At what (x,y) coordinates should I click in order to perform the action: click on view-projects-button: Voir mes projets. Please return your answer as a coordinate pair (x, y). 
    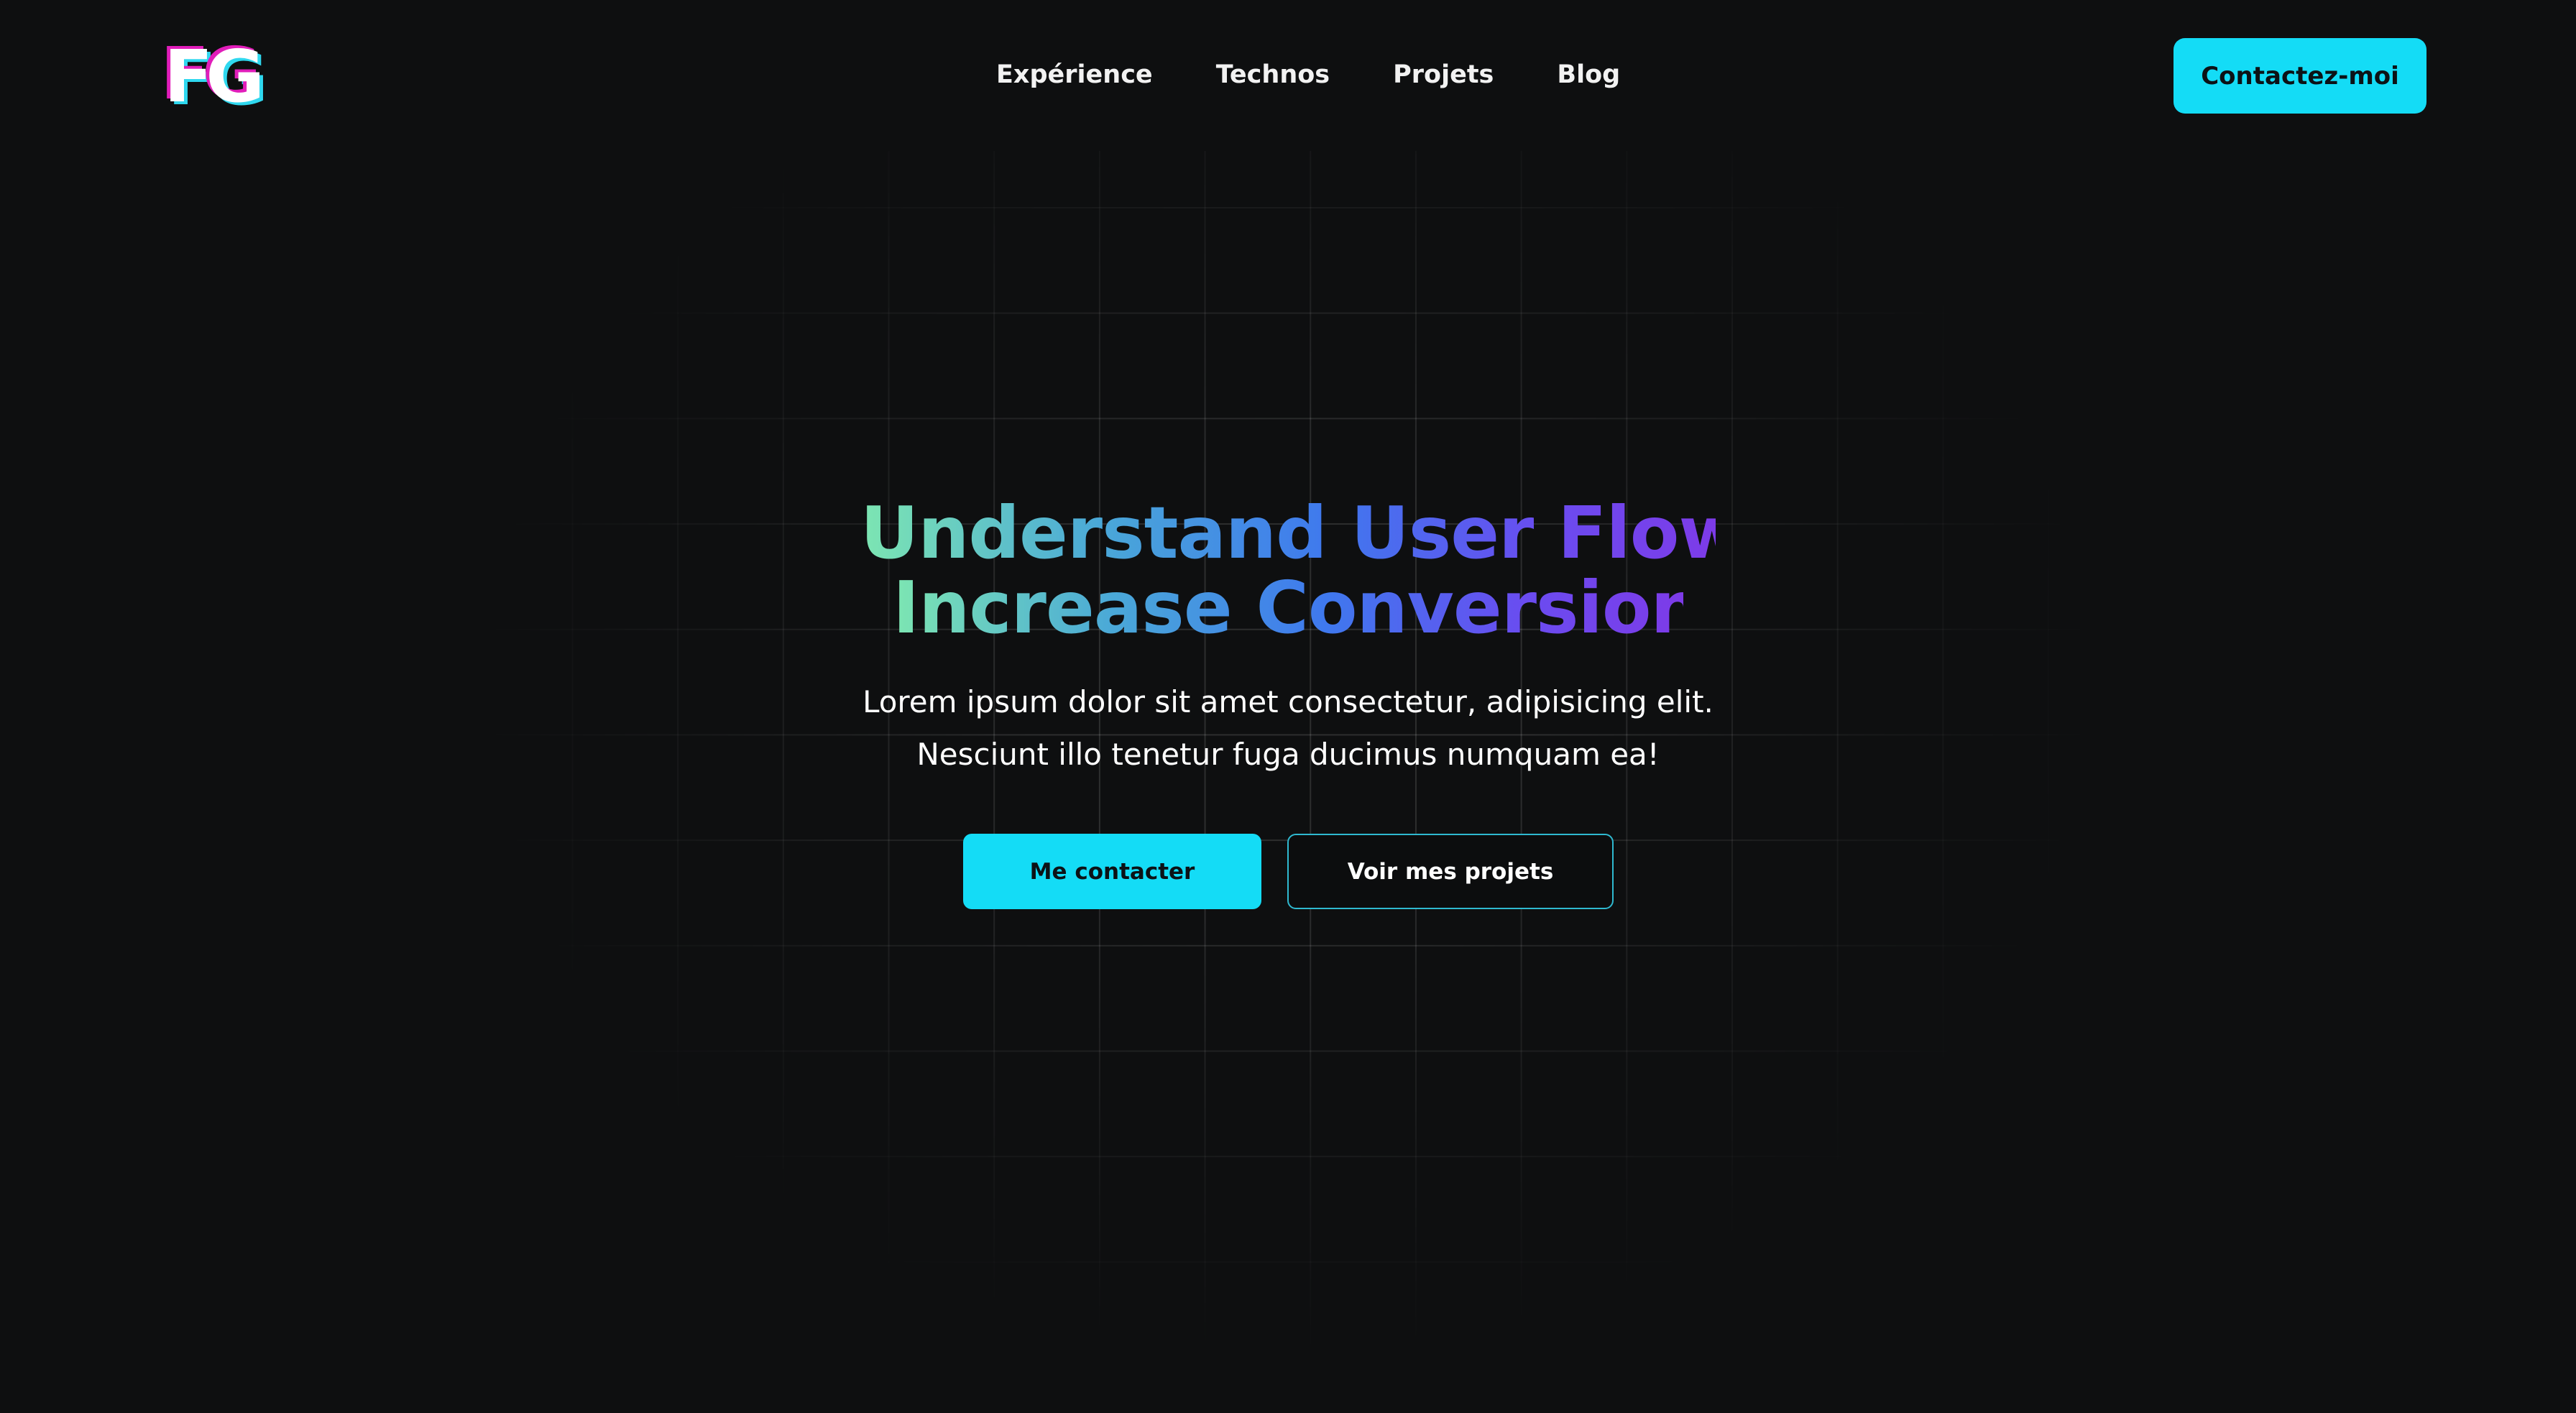
    Looking at the image, I should click on (1450, 871).